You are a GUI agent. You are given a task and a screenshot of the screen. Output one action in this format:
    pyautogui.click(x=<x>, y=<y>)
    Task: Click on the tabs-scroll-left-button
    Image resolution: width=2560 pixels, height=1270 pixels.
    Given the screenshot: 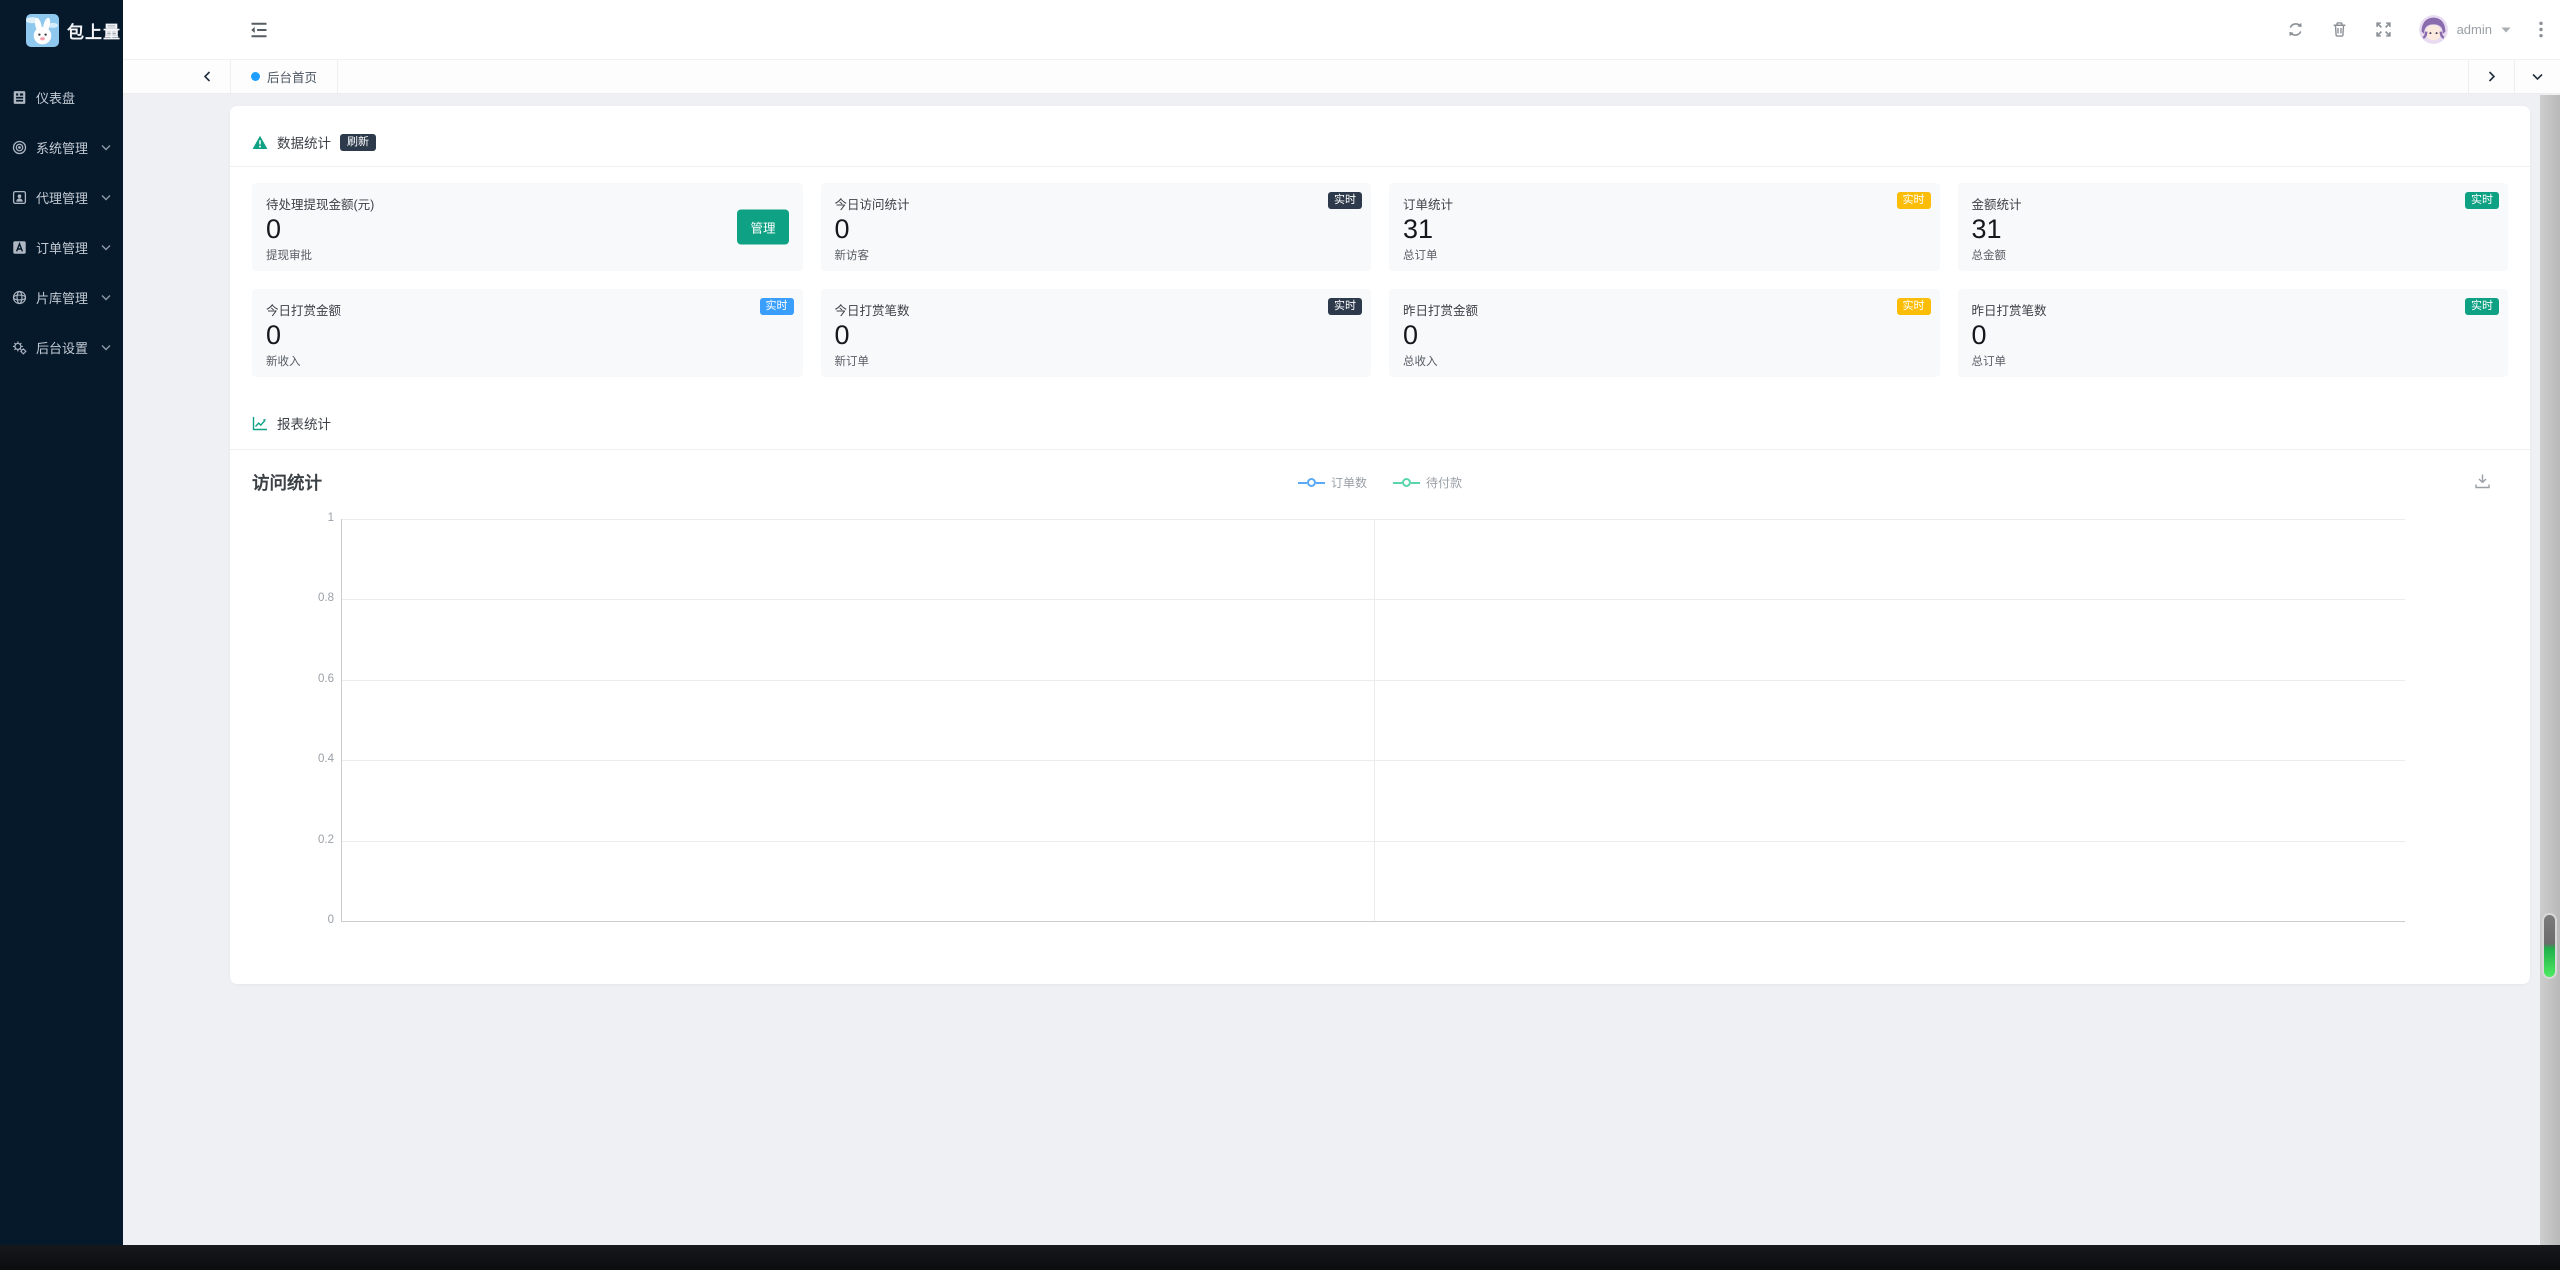 What is the action you would take?
    pyautogui.click(x=208, y=76)
    